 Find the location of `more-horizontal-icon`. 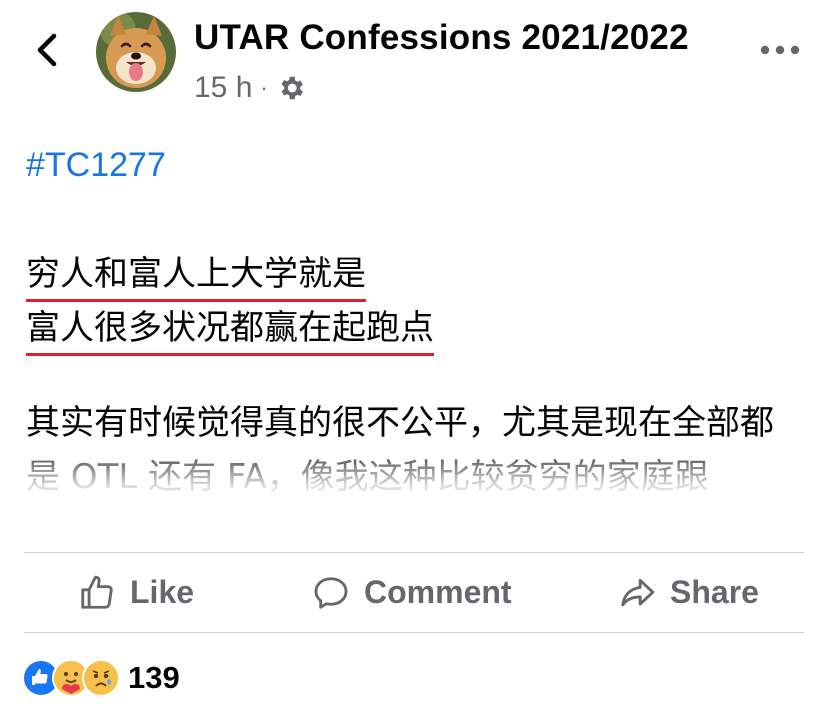

more-horizontal-icon is located at coordinates (780, 50).